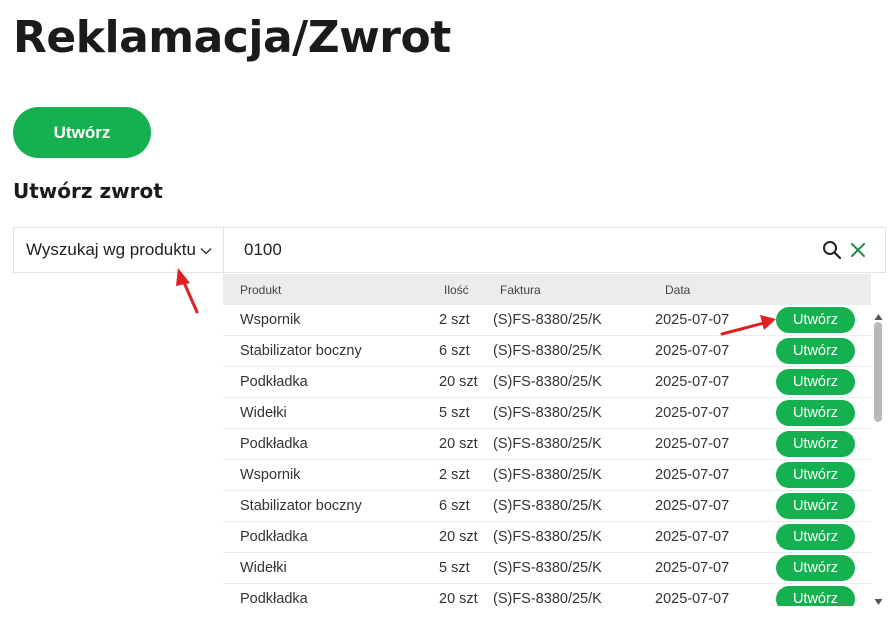  I want to click on column-header-invoice: Faktura, so click(574, 289).